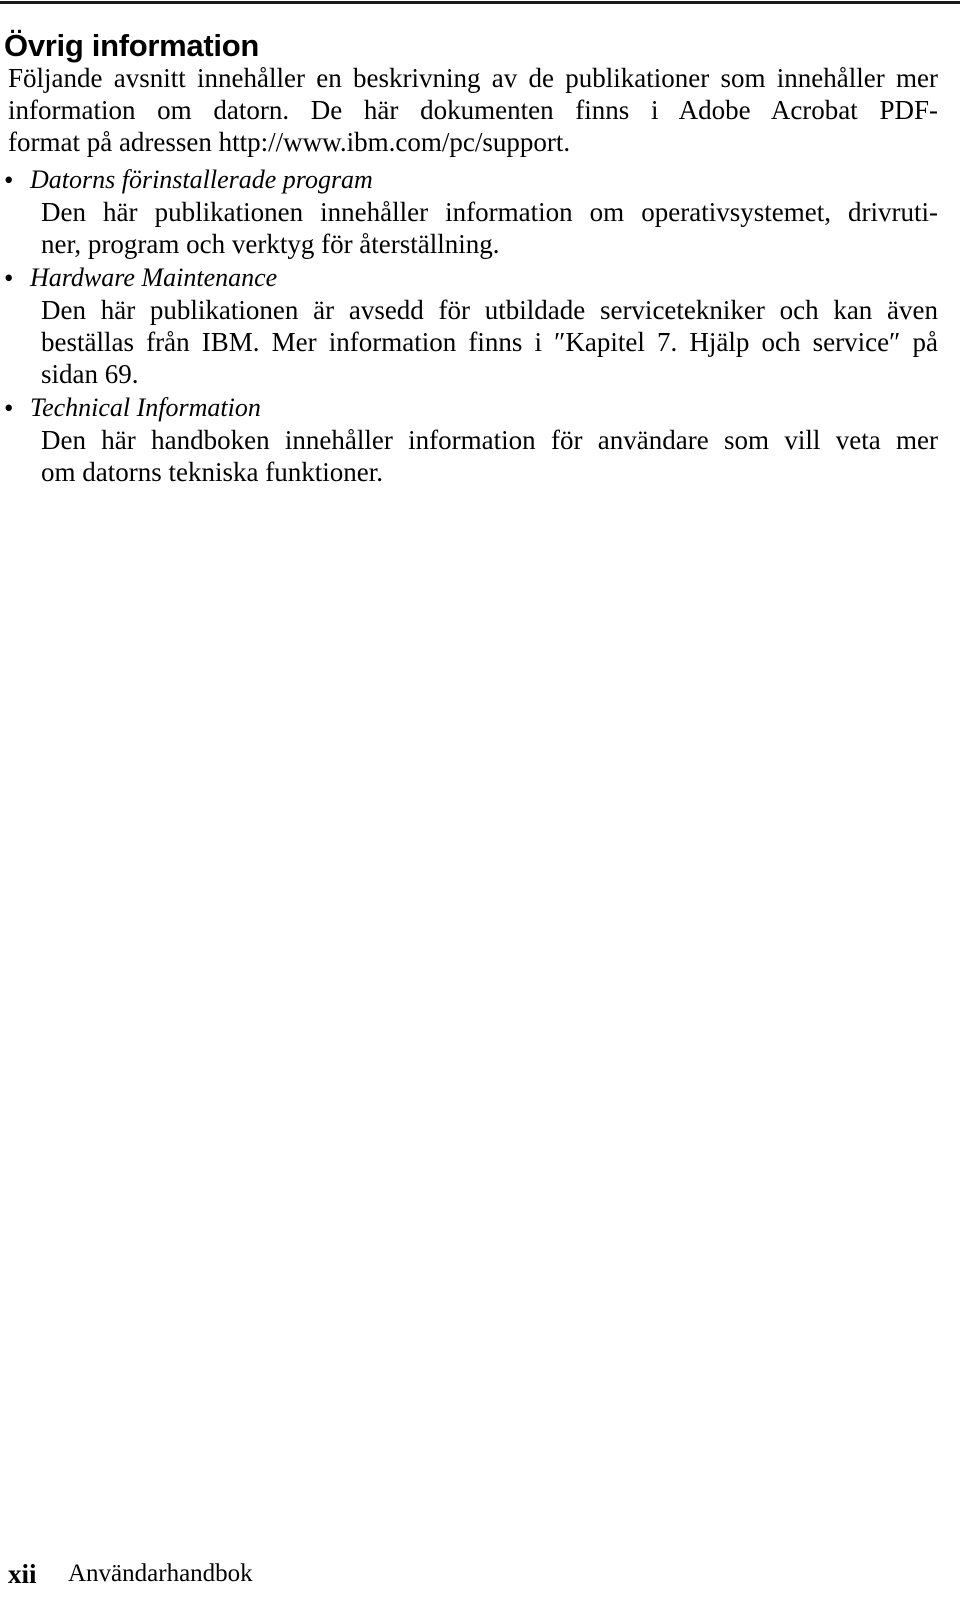  What do you see at coordinates (22, 1574) in the screenshot?
I see `footer-page-number: xii` at bounding box center [22, 1574].